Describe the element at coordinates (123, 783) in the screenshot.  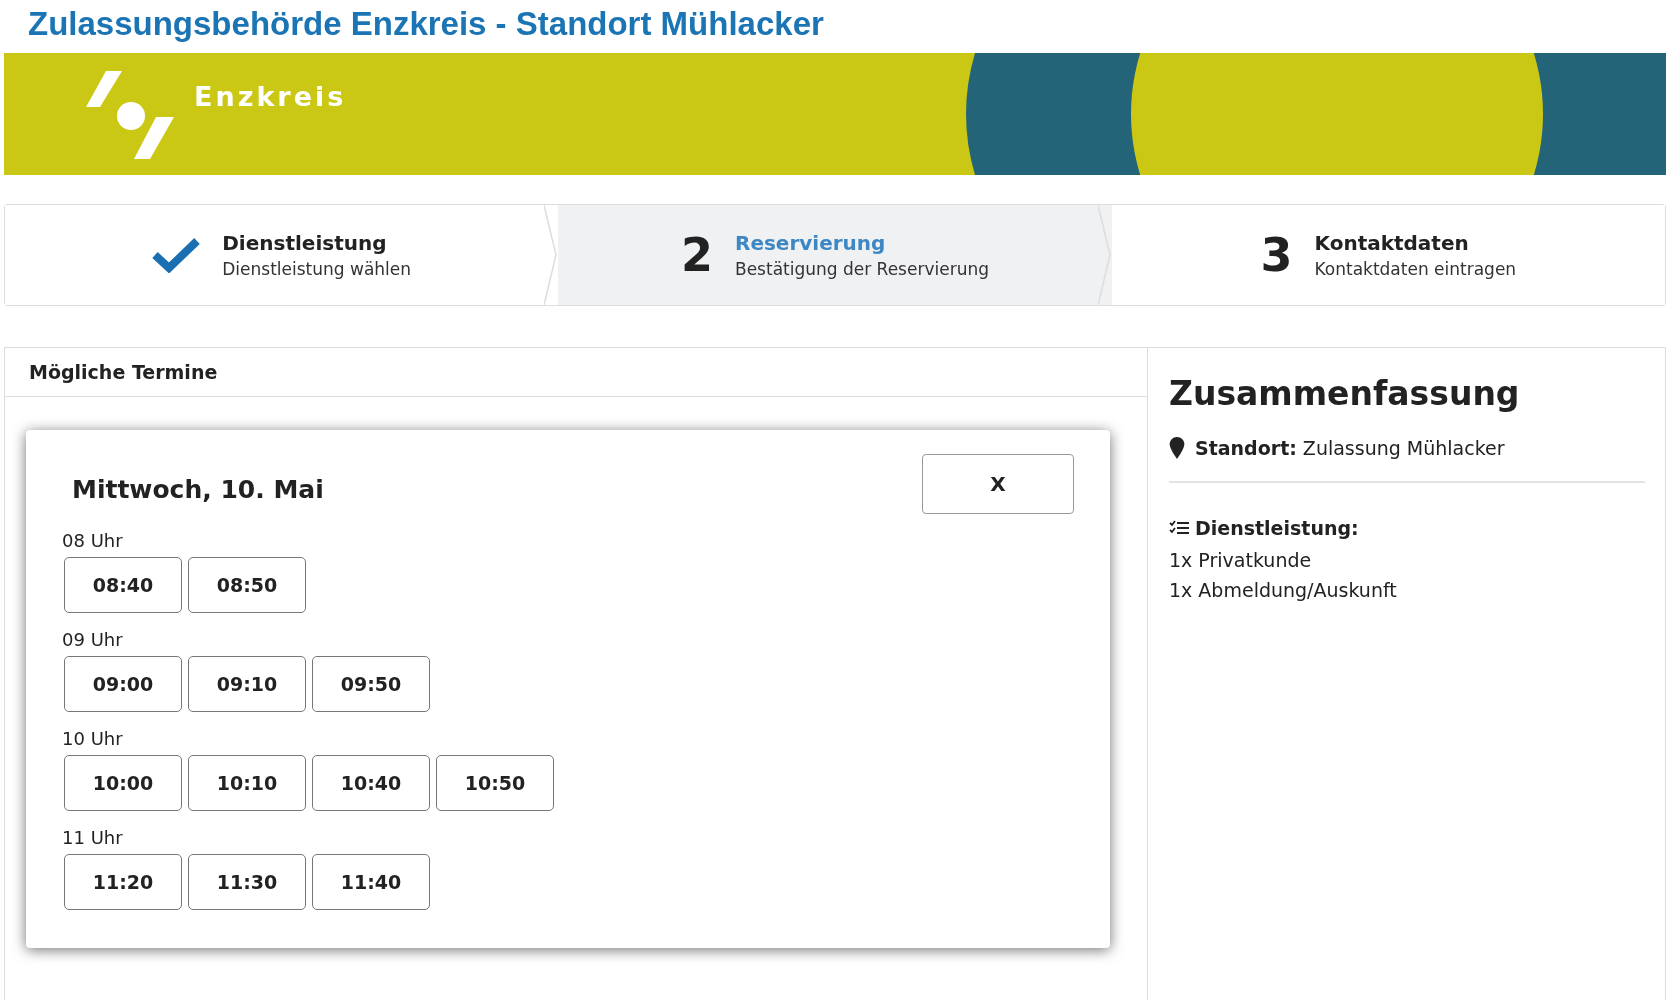
I see `time-slot-button: 10:00` at that location.